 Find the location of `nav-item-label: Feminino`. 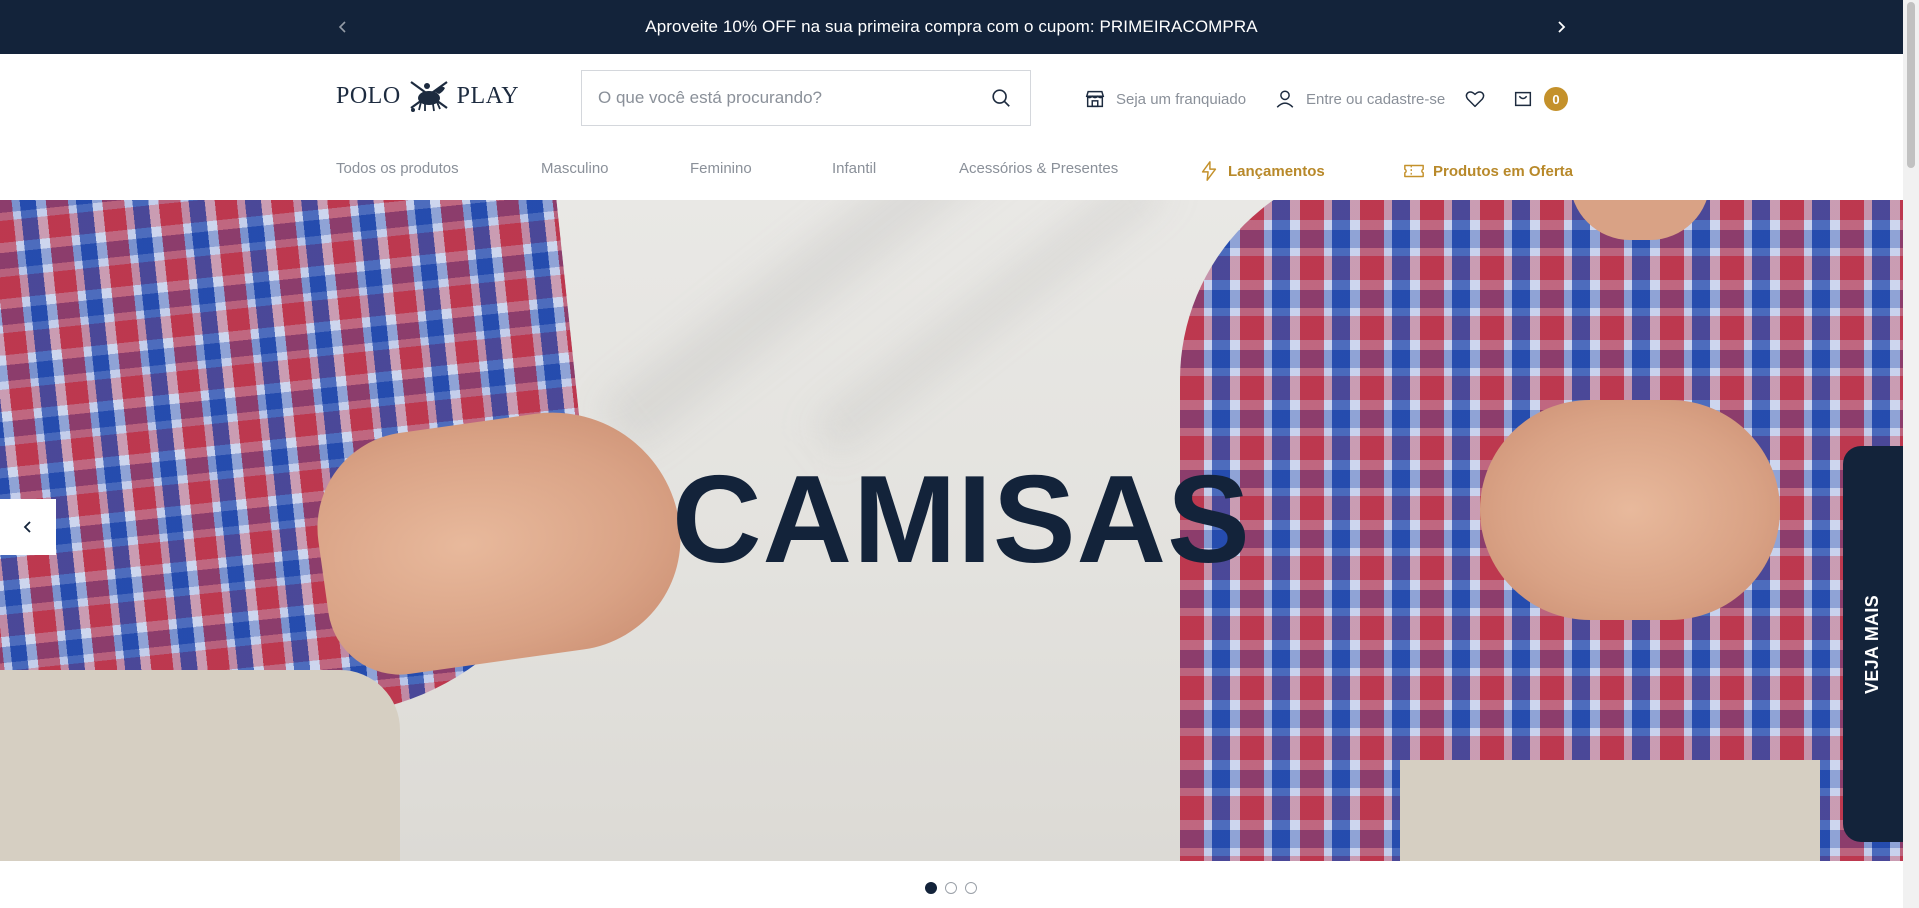

nav-item-label: Feminino is located at coordinates (721, 168).